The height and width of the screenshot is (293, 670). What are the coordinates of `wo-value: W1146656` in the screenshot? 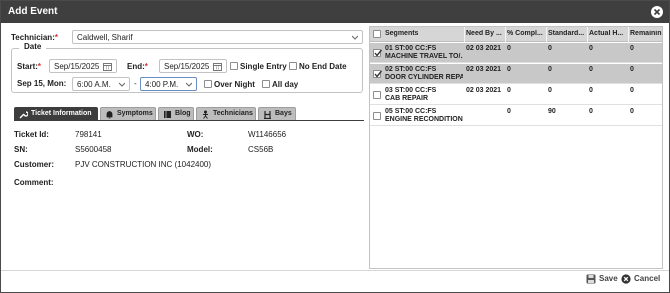 It's located at (267, 134).